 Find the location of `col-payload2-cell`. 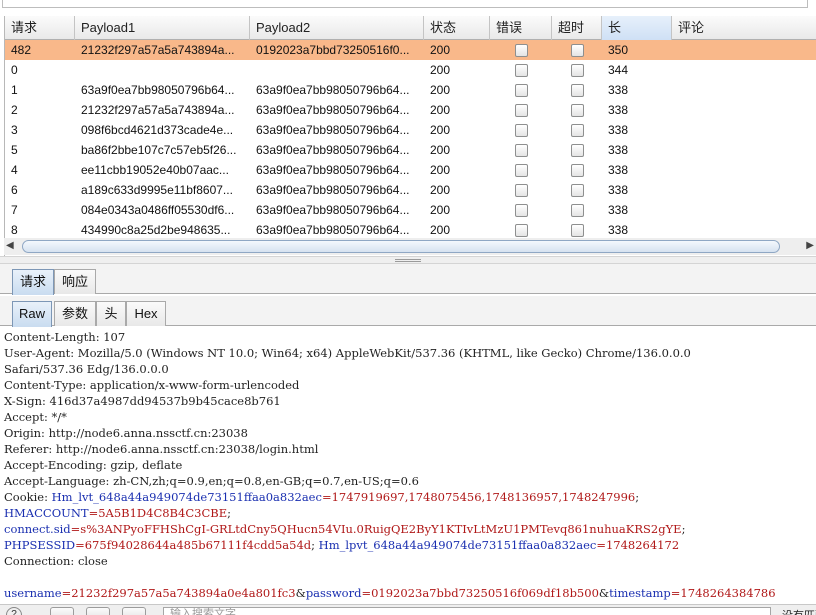

col-payload2-cell is located at coordinates (337, 70).